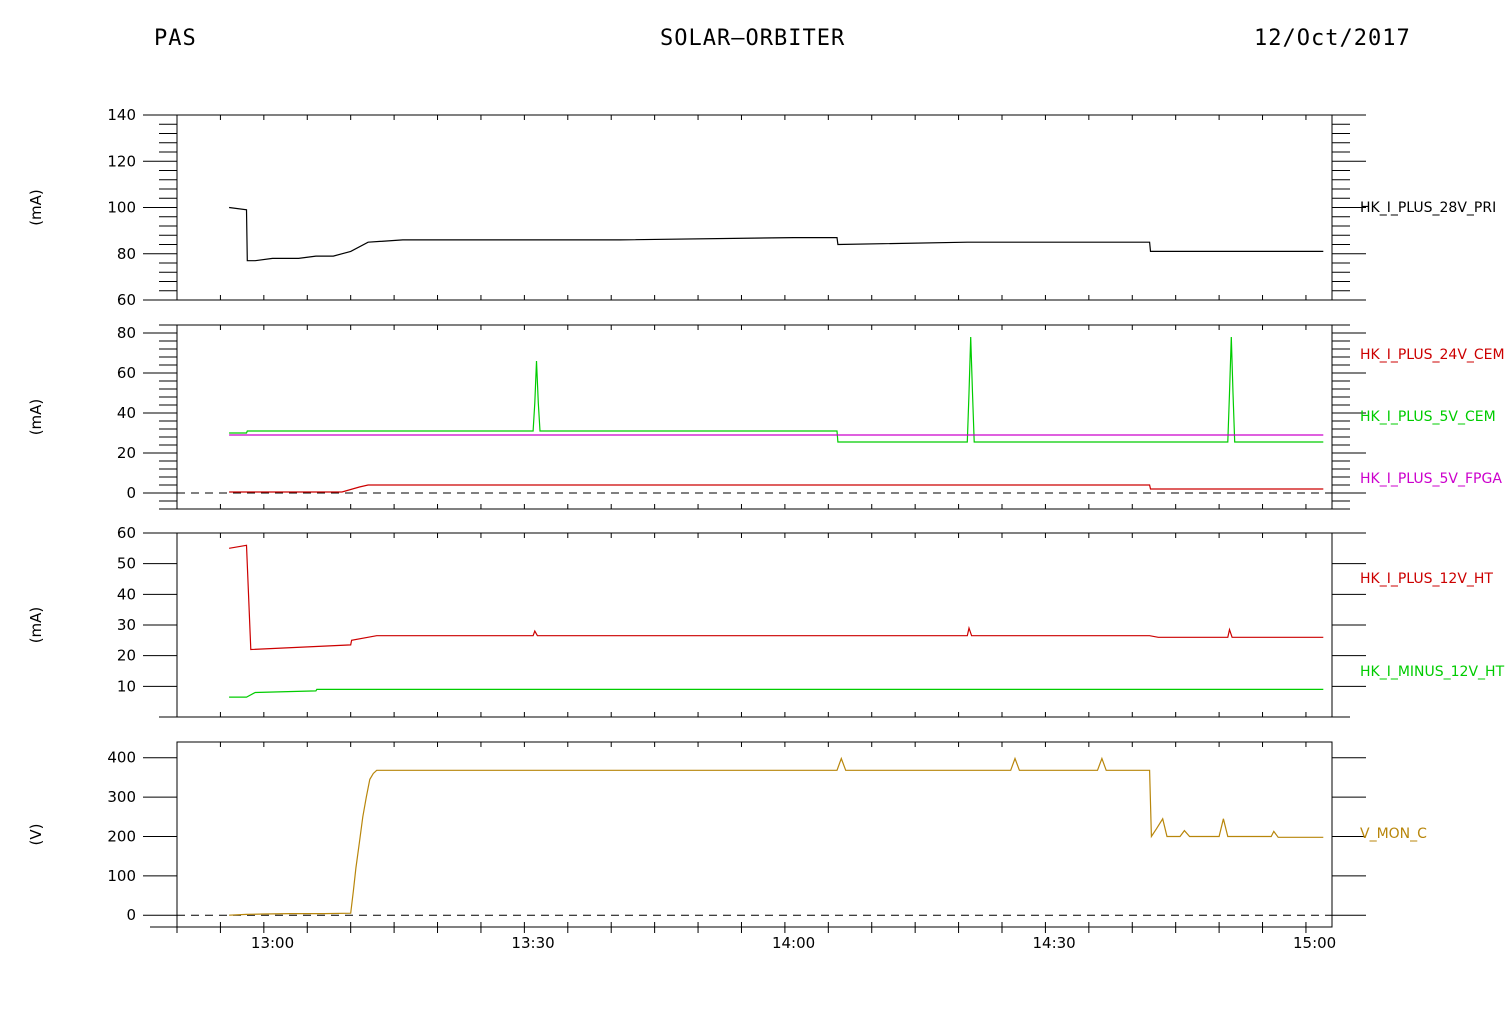 The image size is (1512, 1020). I want to click on series-line-hk_i_minus_12v_ht, so click(776, 693).